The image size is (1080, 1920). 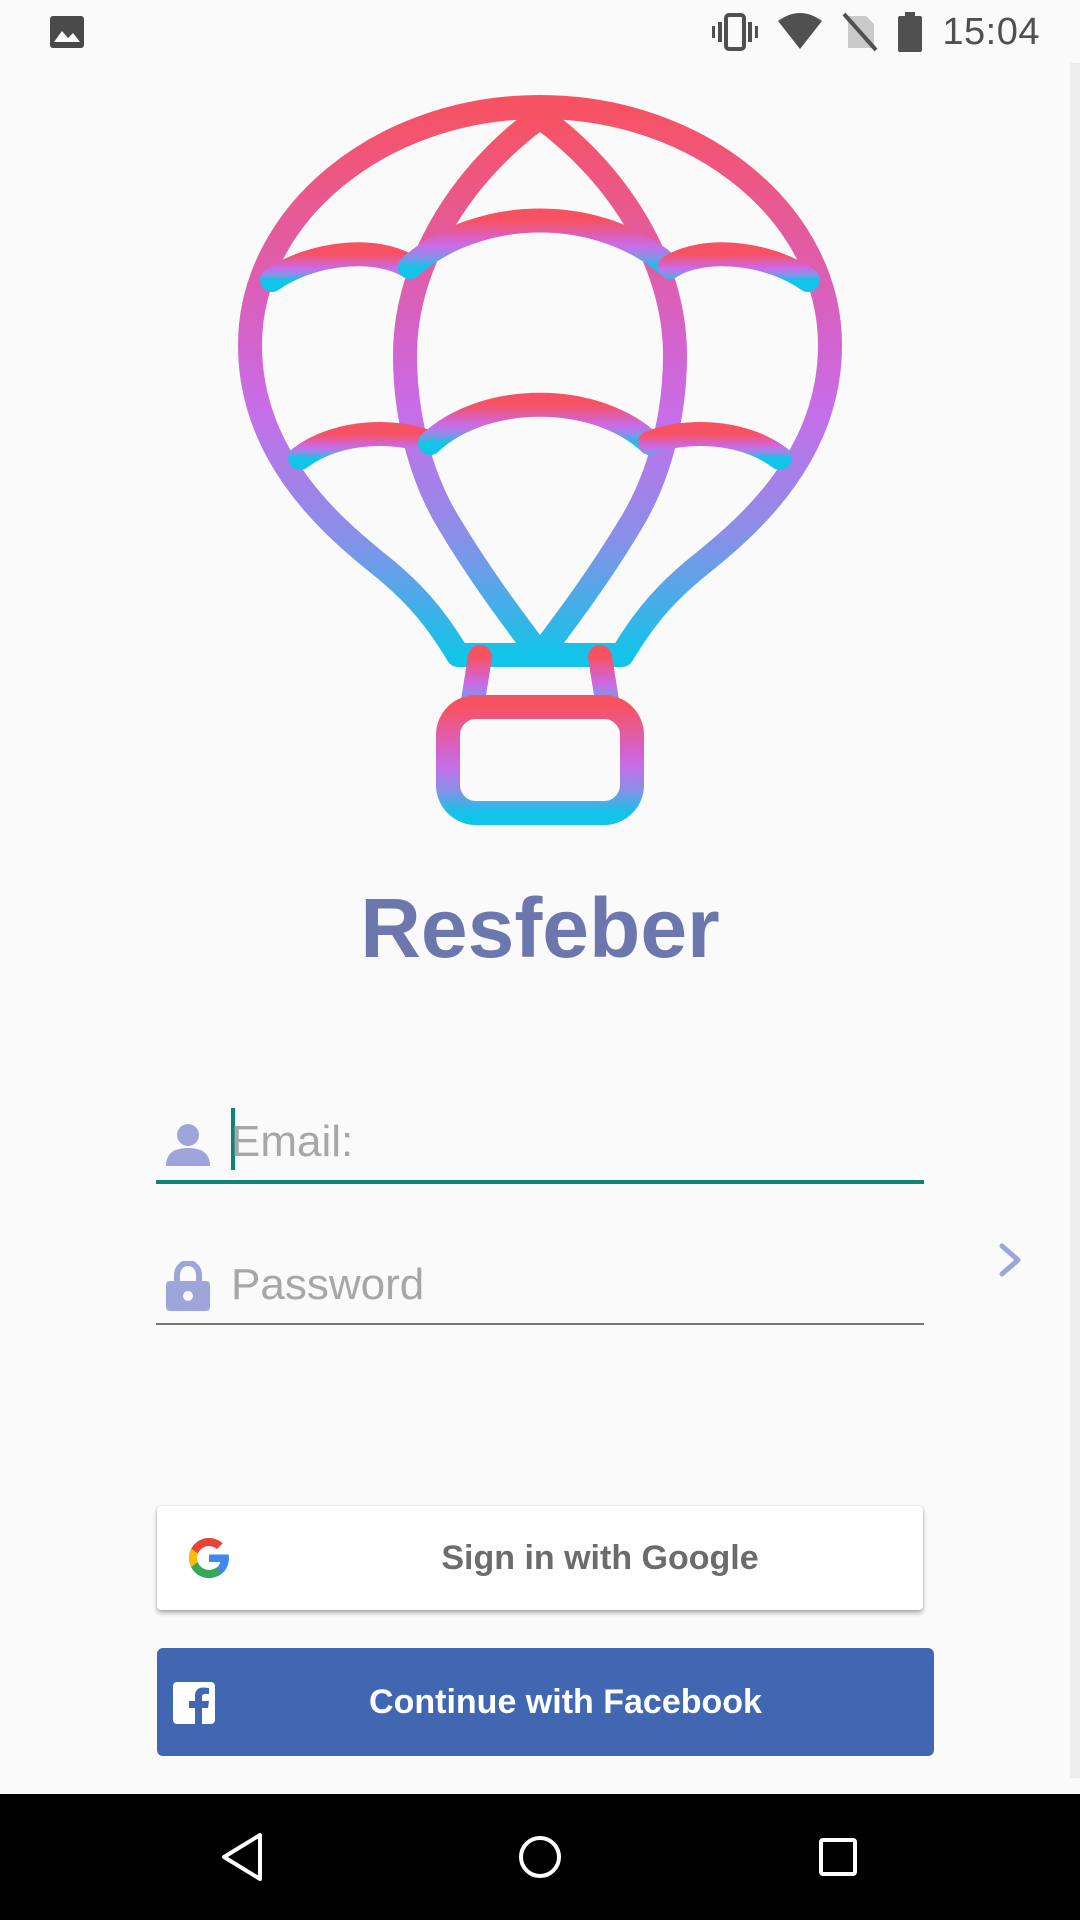 I want to click on vibrate-icon, so click(x=735, y=32).